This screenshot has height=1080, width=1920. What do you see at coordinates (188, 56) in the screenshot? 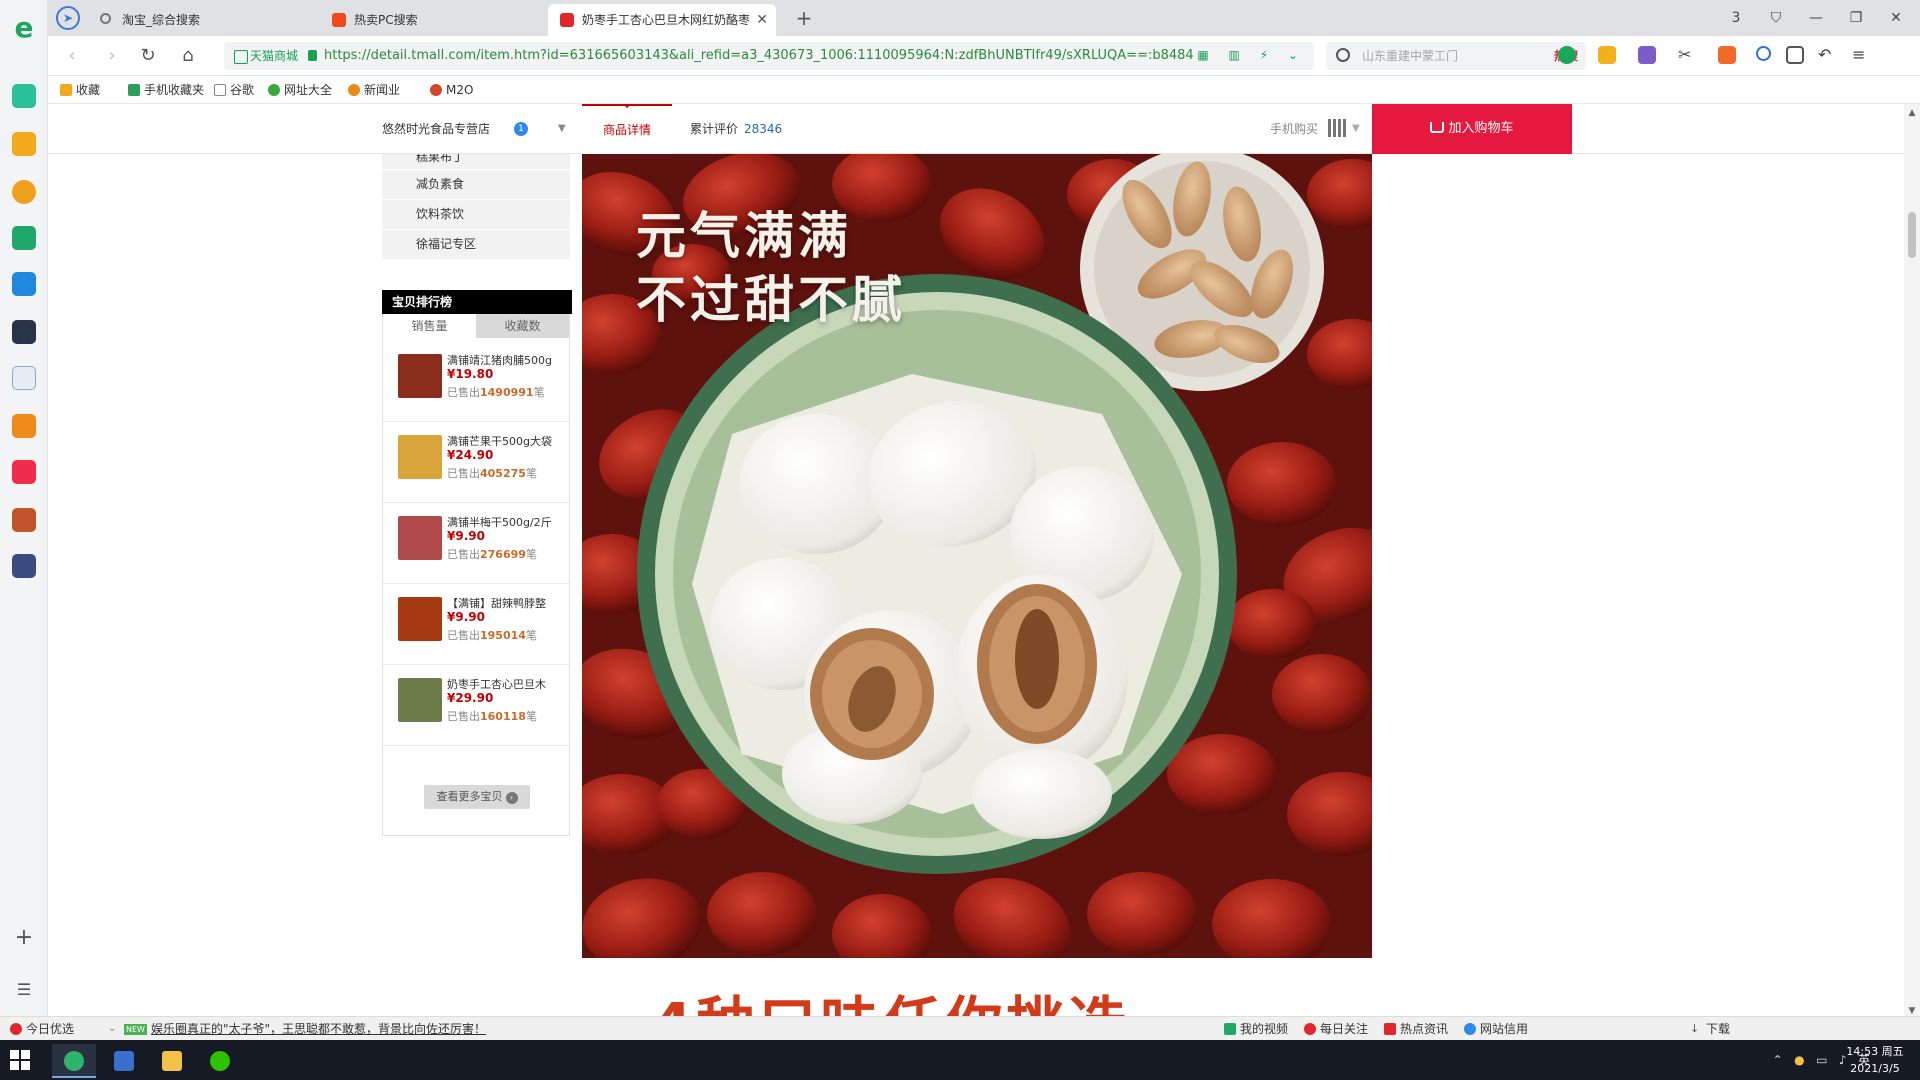
I see `home-button: ⌂` at bounding box center [188, 56].